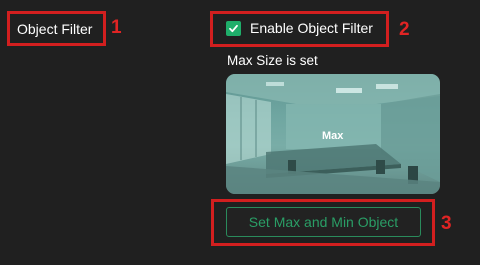 The image size is (480, 265). I want to click on max-size-overlay-label: Max, so click(333, 136).